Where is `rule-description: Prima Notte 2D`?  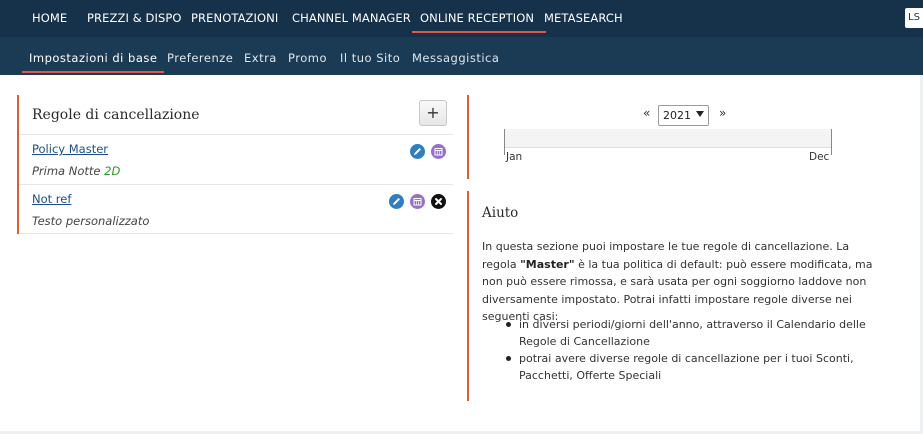 rule-description: Prima Notte 2D is located at coordinates (76, 171).